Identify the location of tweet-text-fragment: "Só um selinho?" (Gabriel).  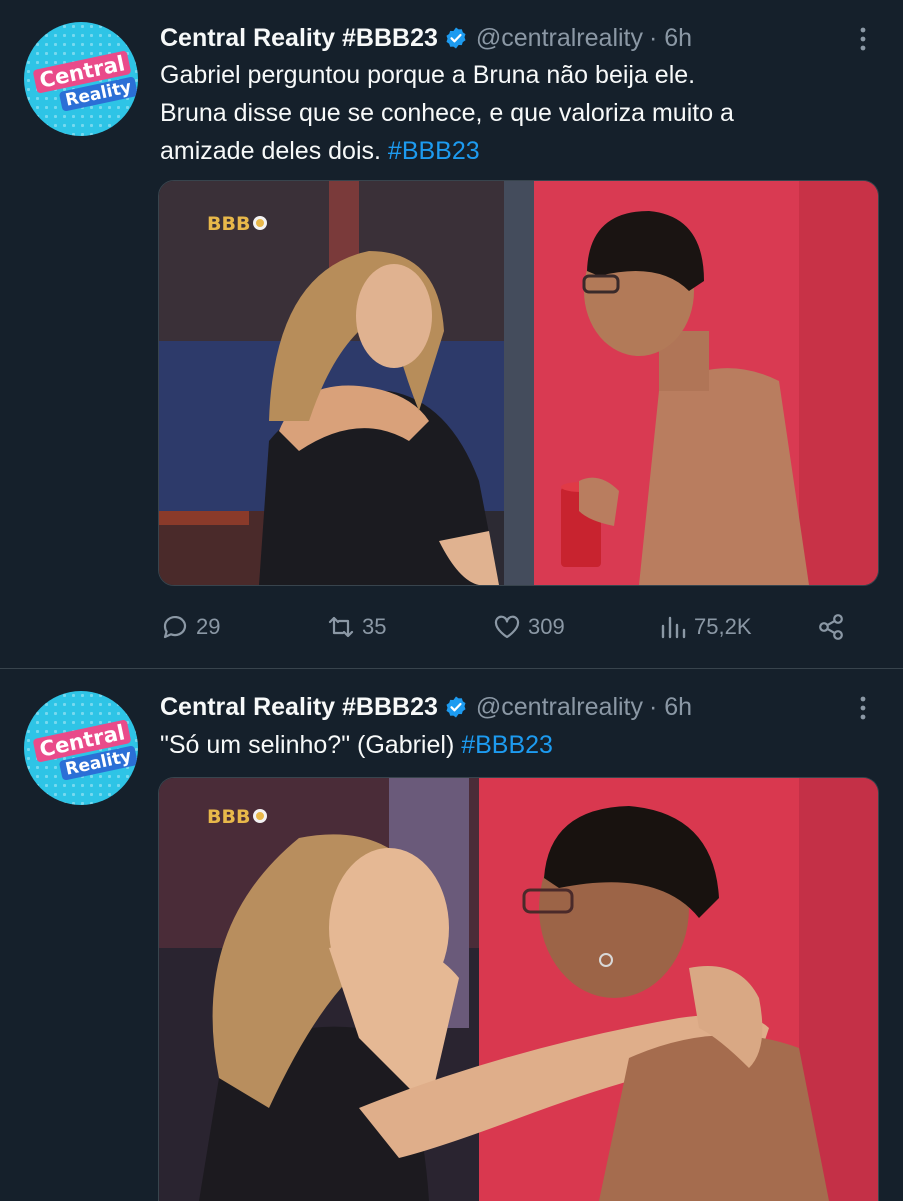
(307, 745).